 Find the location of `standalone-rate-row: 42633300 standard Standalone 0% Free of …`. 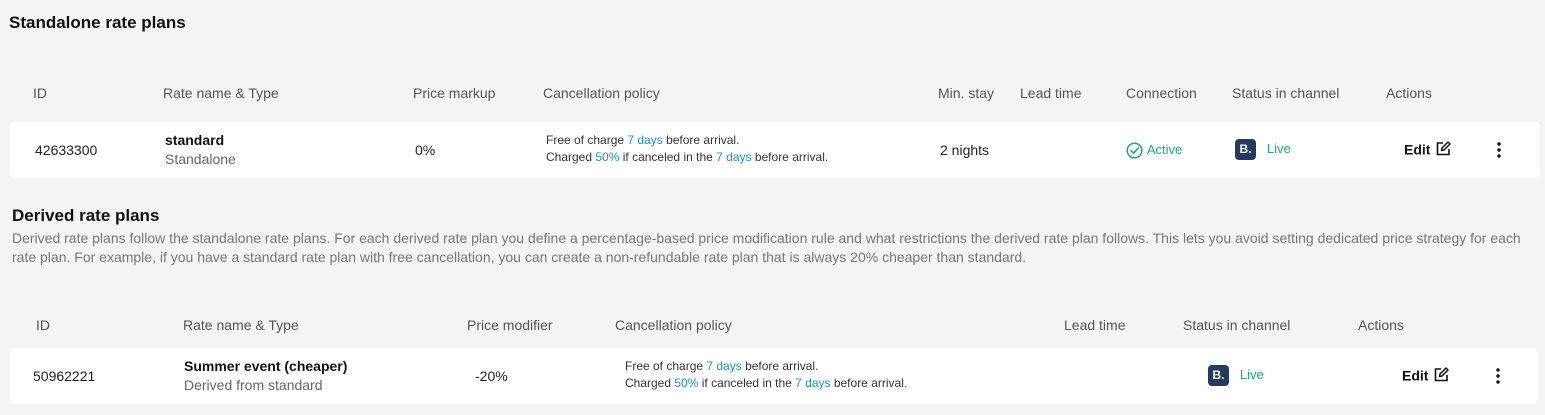

standalone-rate-row: 42633300 standard Standalone 0% Free of … is located at coordinates (775, 150).